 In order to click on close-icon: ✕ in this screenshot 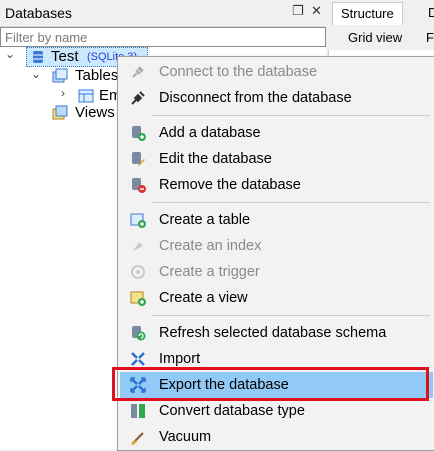, I will do `click(316, 11)`.